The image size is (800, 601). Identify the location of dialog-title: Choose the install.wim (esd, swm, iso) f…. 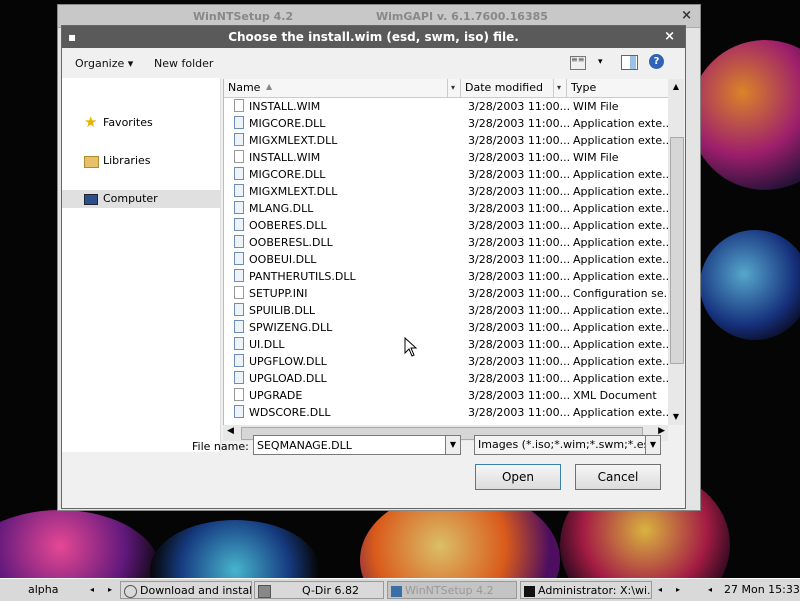
(373, 37).